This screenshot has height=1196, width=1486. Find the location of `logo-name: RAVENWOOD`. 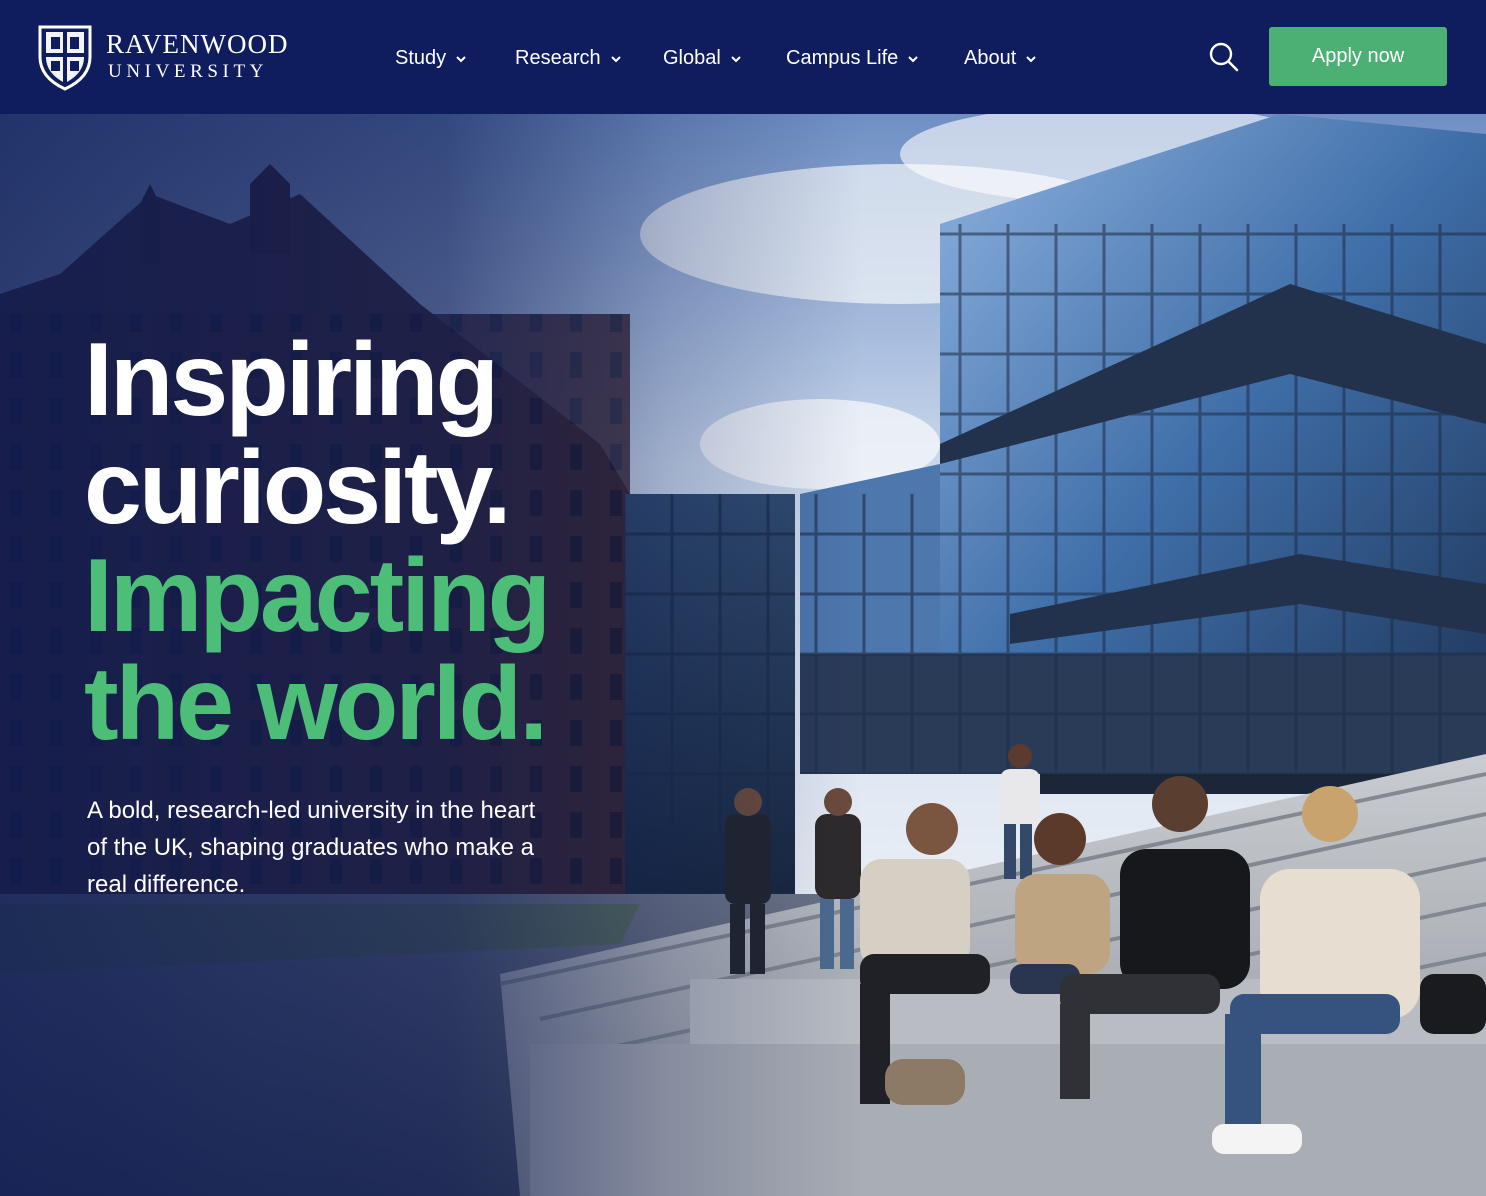

logo-name: RAVENWOOD is located at coordinates (197, 44).